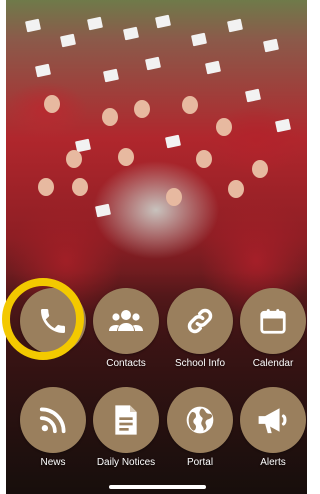  What do you see at coordinates (43, 319) in the screenshot?
I see `phone-button-highlight-ring` at bounding box center [43, 319].